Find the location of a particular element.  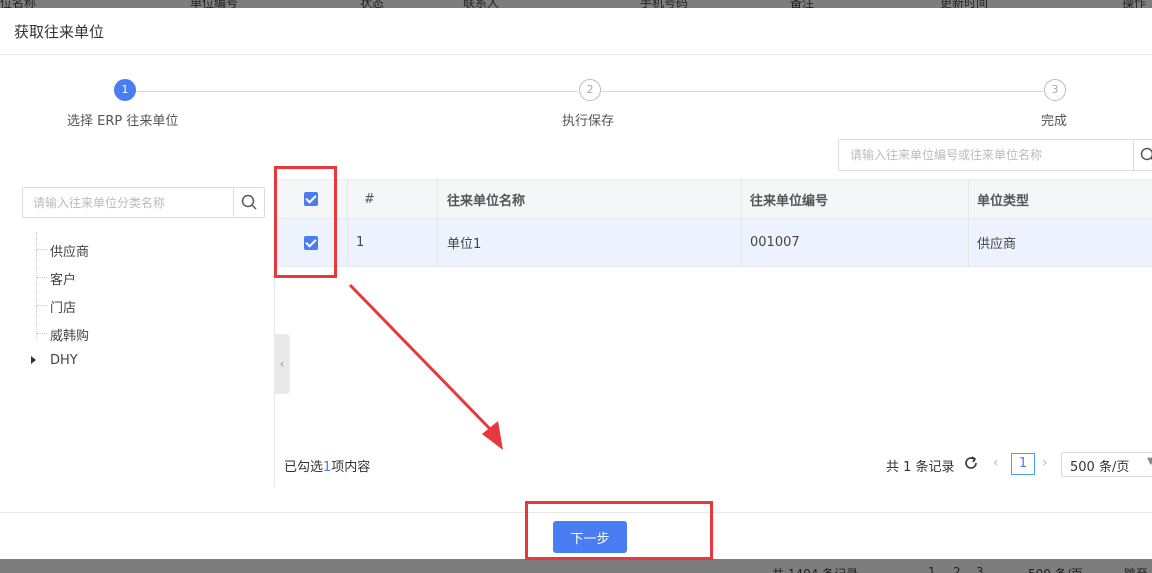

bg-pager-total: 共 1404 条记录 is located at coordinates (815, 569).